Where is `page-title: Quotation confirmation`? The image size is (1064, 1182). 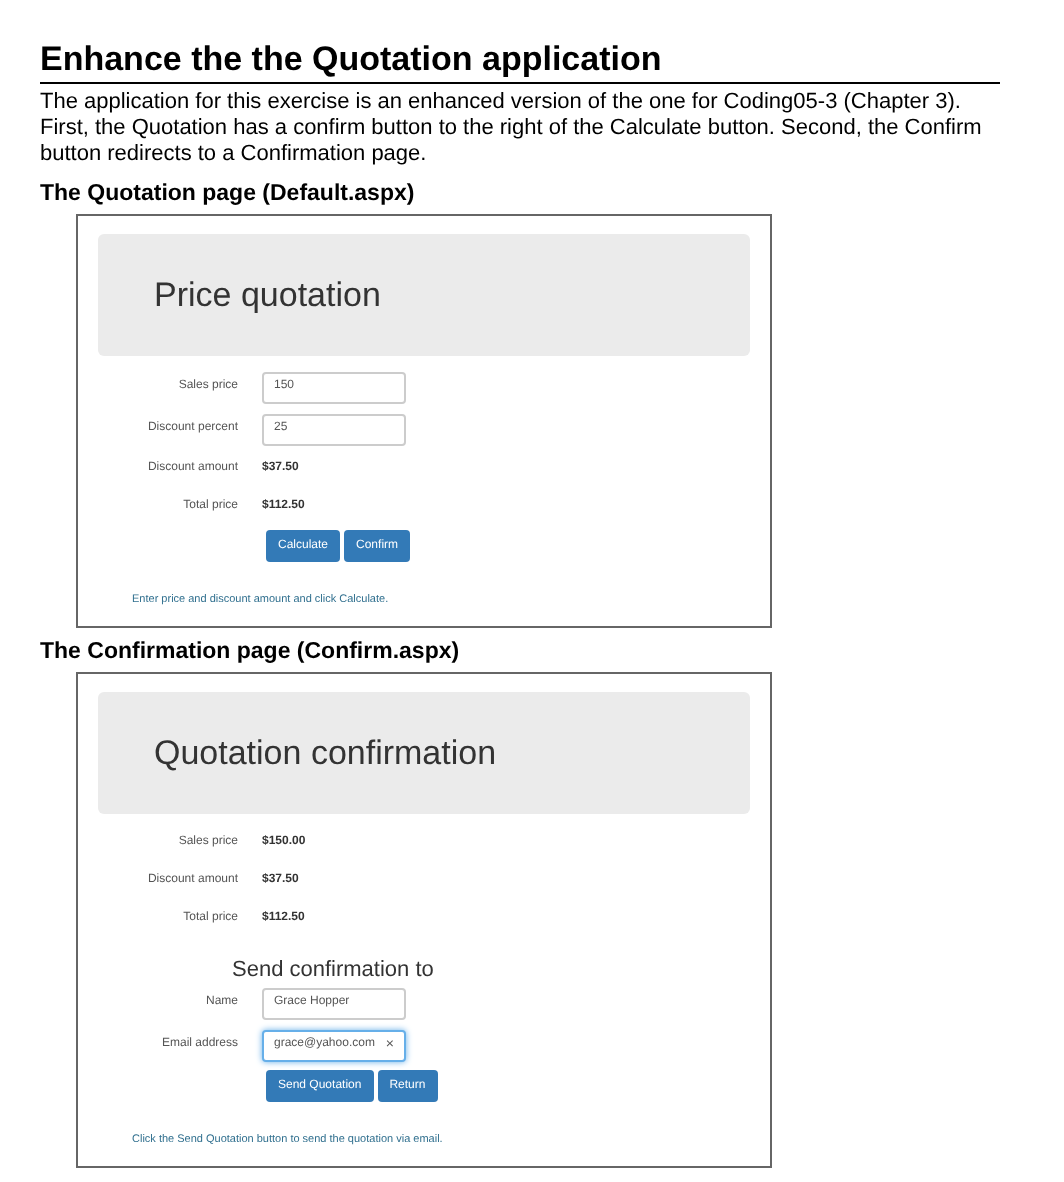 page-title: Quotation confirmation is located at coordinates (325, 753).